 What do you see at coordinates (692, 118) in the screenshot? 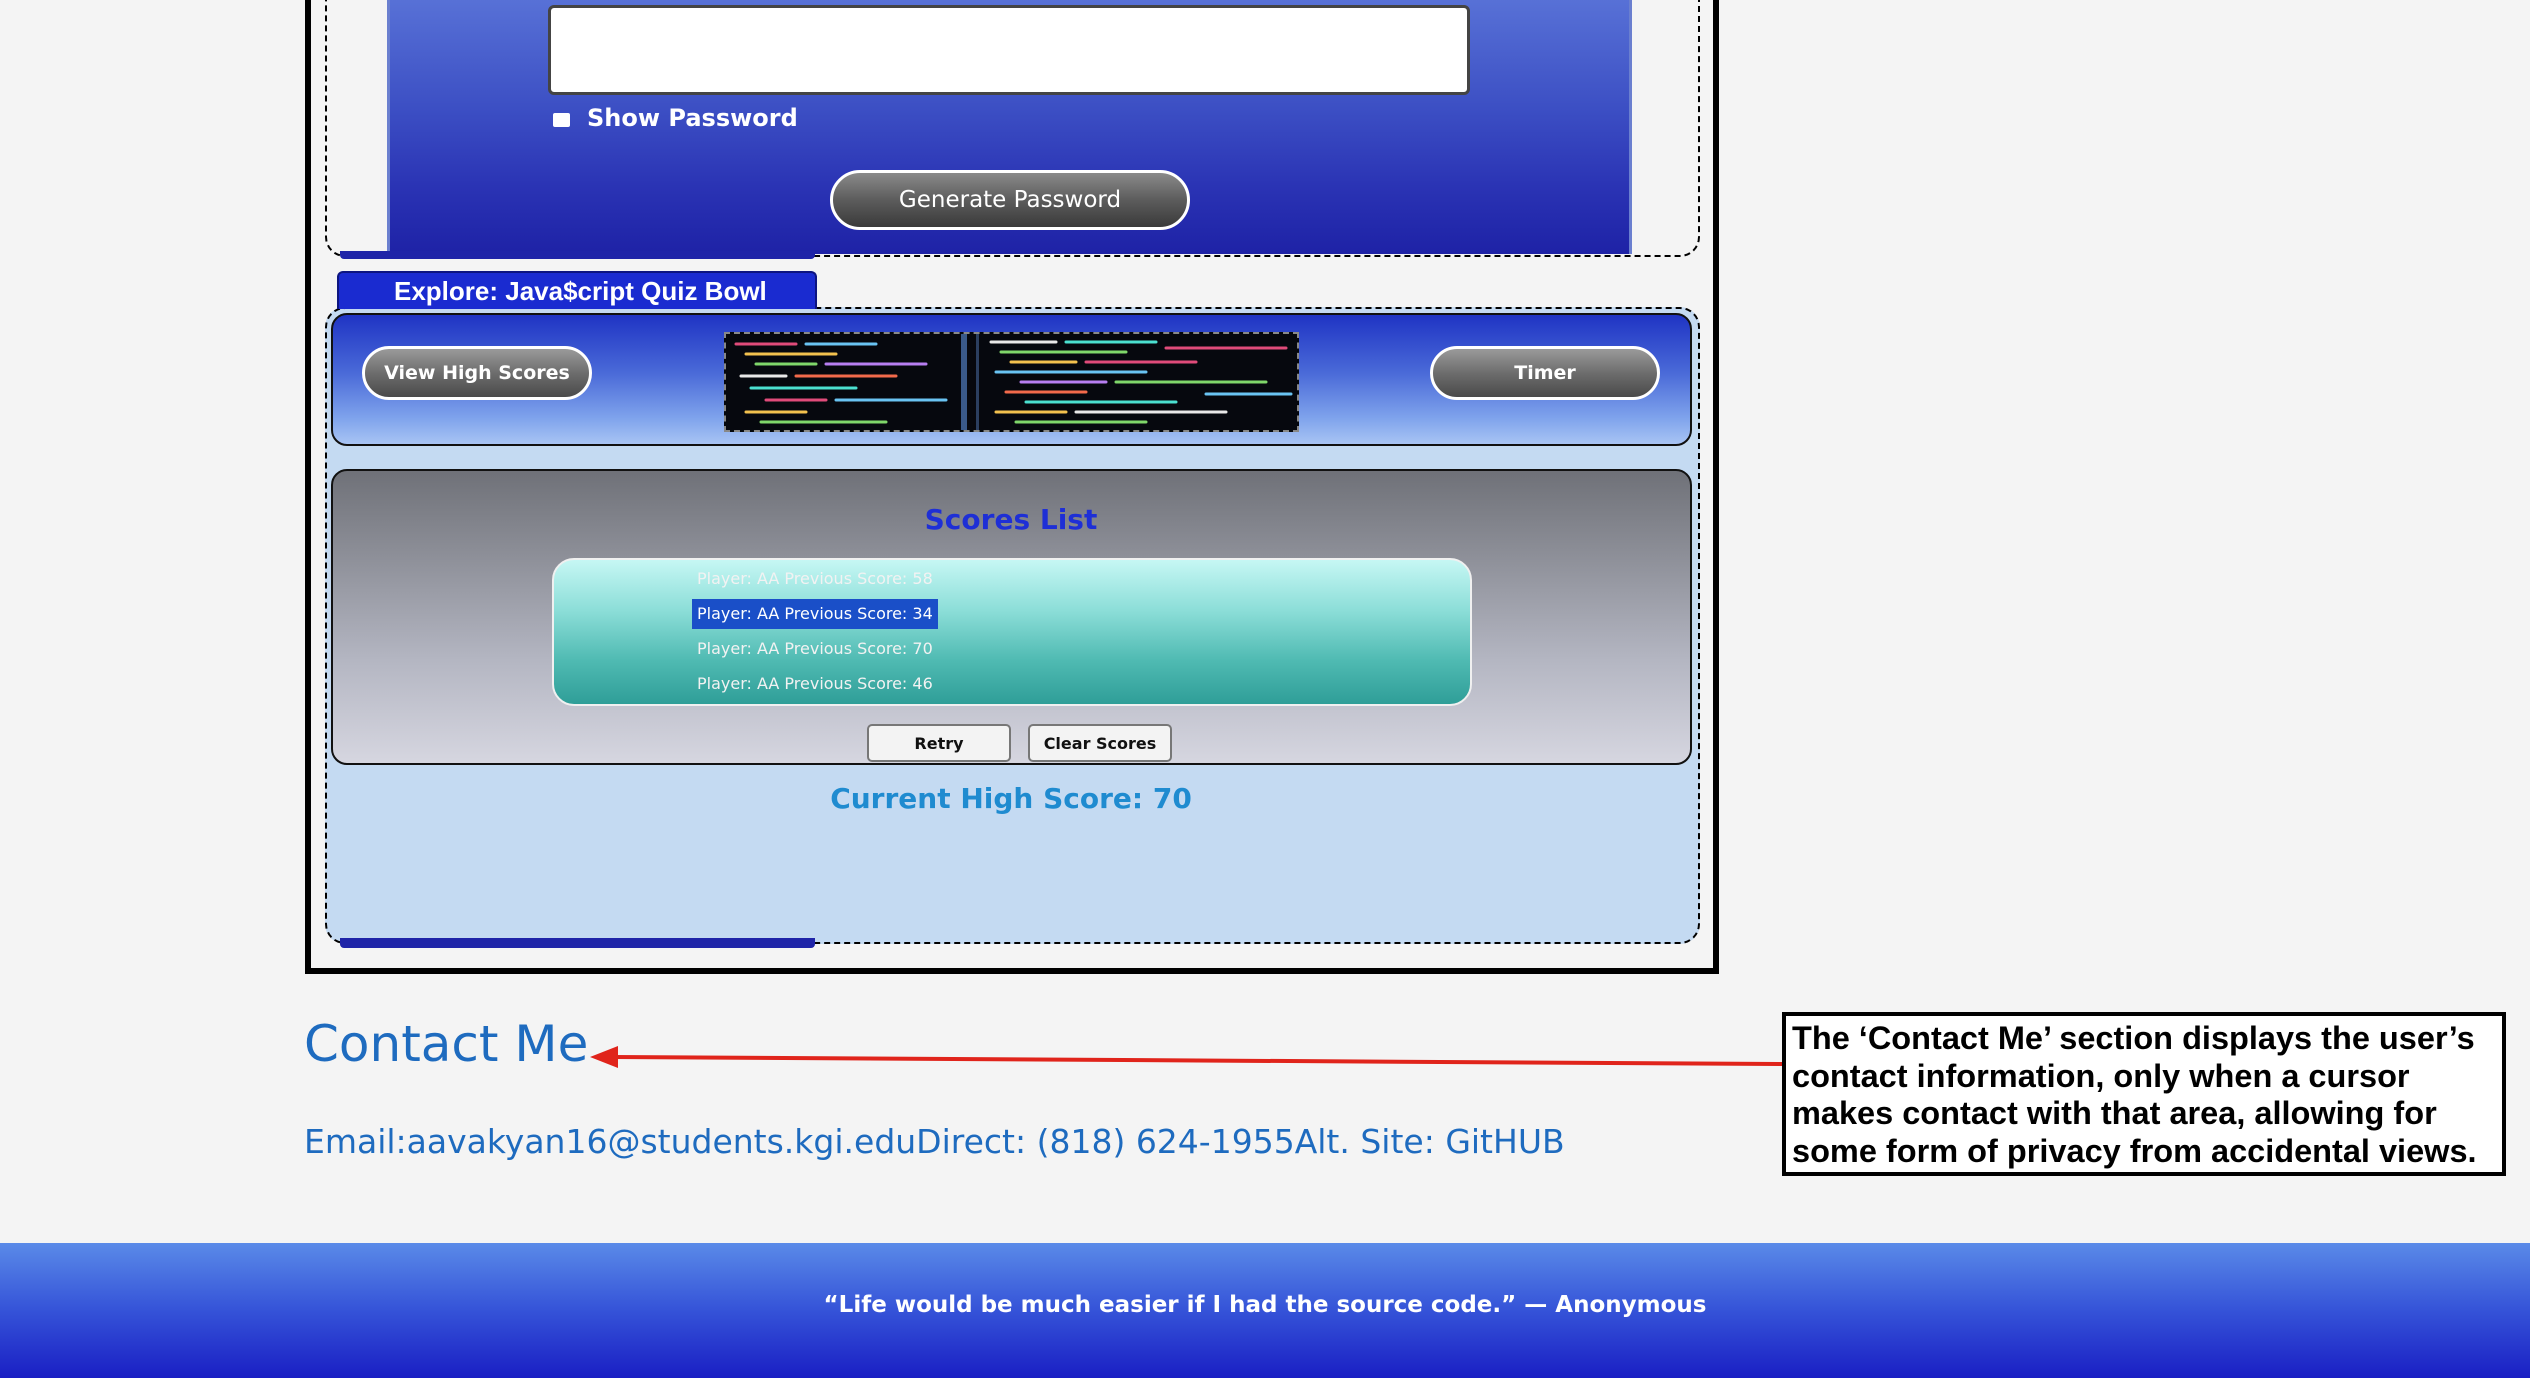
I see `show-password-label: Show Password` at bounding box center [692, 118].